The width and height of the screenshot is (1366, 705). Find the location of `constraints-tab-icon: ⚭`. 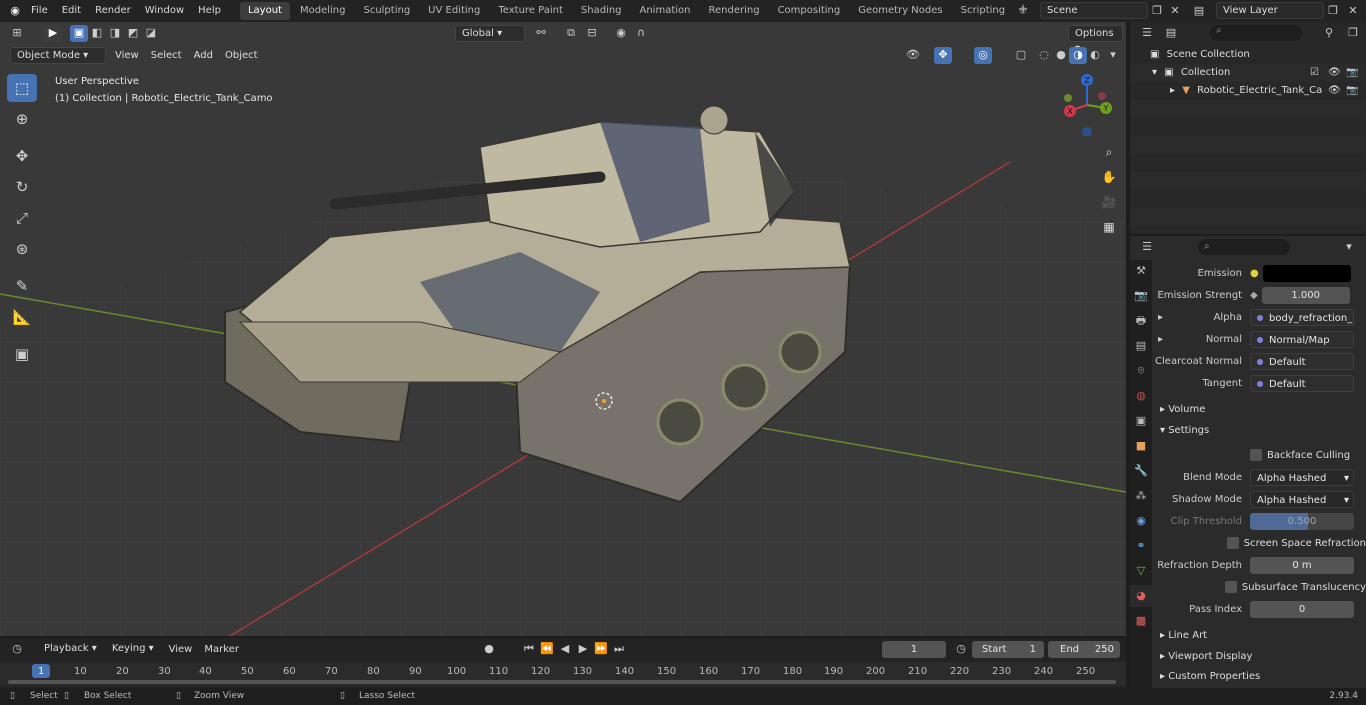

constraints-tab-icon: ⚭ is located at coordinates (1141, 546).